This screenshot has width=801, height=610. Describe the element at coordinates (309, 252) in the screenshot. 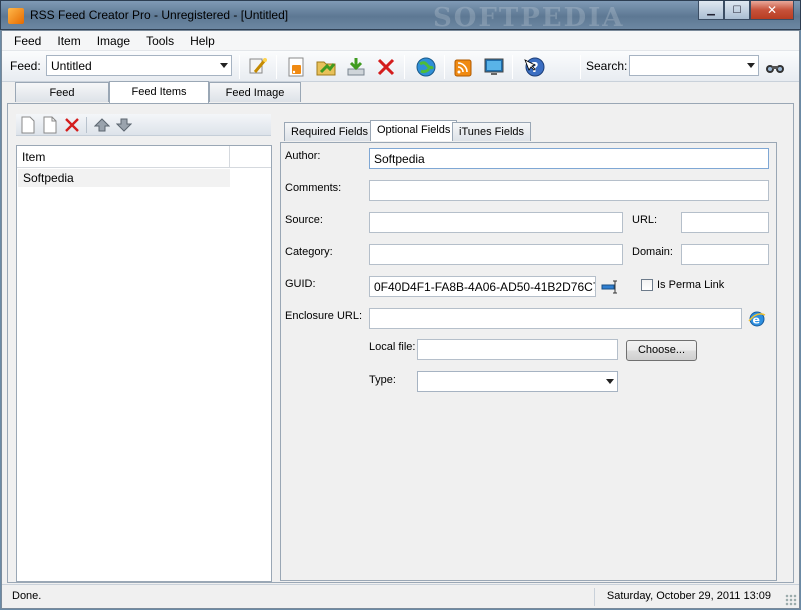

I see `category-label: Category:` at that location.